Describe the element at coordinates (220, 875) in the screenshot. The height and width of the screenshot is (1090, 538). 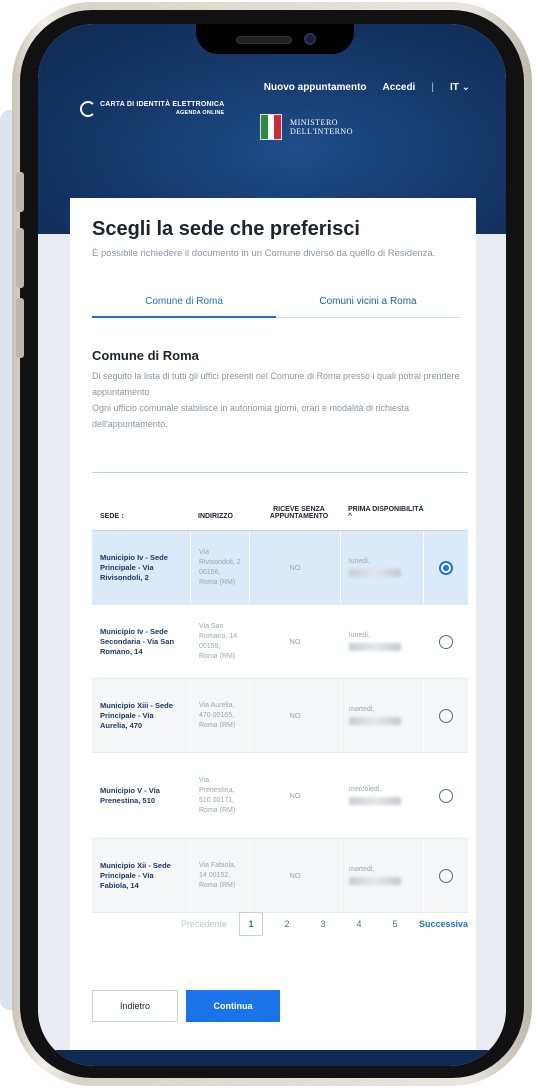
I see `cell-indirizzo: Via Fabiola, 14 00152, Roma (RM)` at that location.